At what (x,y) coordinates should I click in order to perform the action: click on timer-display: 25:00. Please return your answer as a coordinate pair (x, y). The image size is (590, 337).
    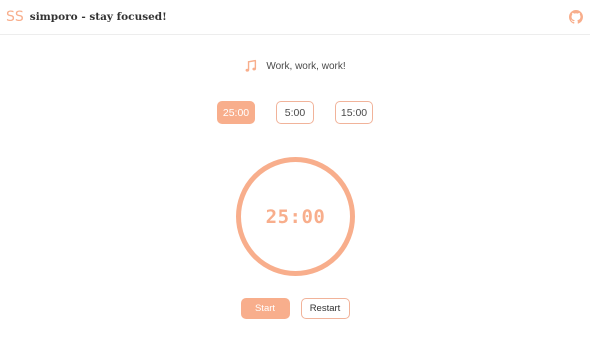
    Looking at the image, I should click on (295, 216).